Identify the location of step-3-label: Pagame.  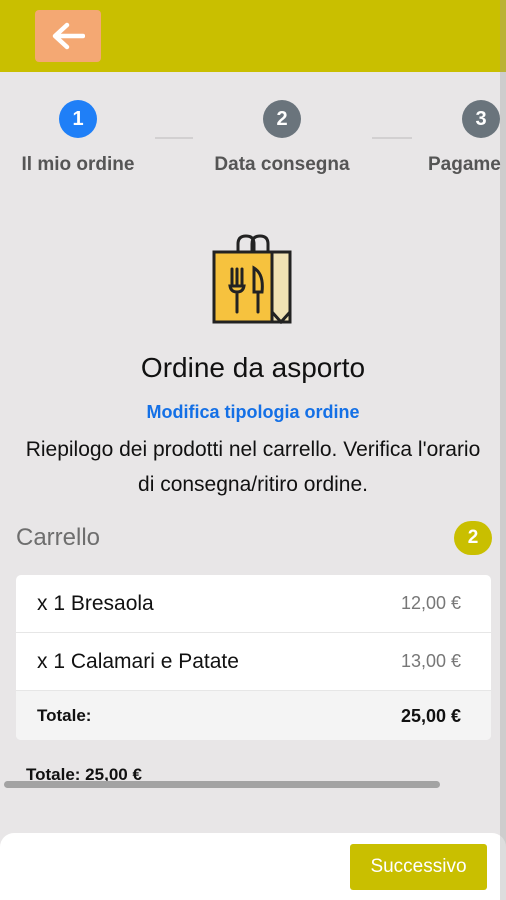
(464, 164).